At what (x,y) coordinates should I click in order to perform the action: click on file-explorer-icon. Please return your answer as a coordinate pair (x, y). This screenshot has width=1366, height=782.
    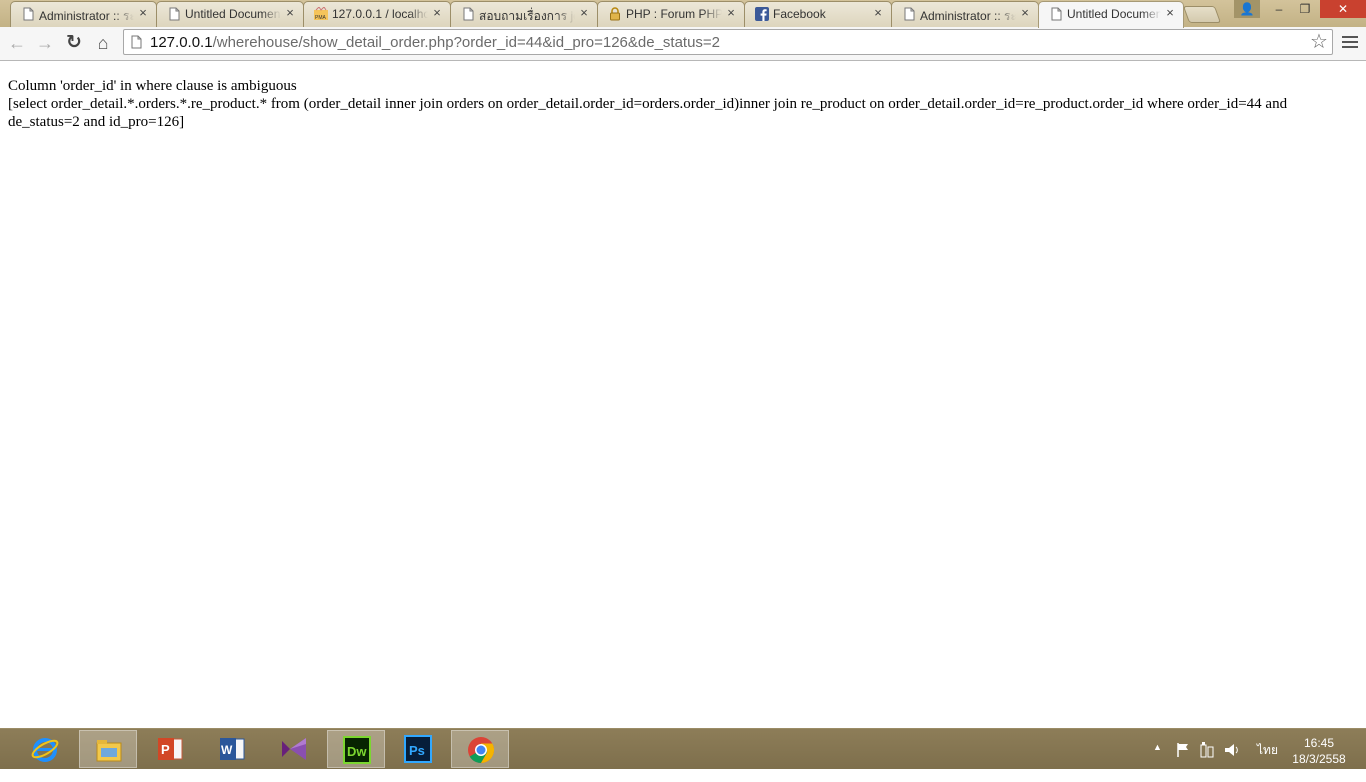
    Looking at the image, I should click on (109, 751).